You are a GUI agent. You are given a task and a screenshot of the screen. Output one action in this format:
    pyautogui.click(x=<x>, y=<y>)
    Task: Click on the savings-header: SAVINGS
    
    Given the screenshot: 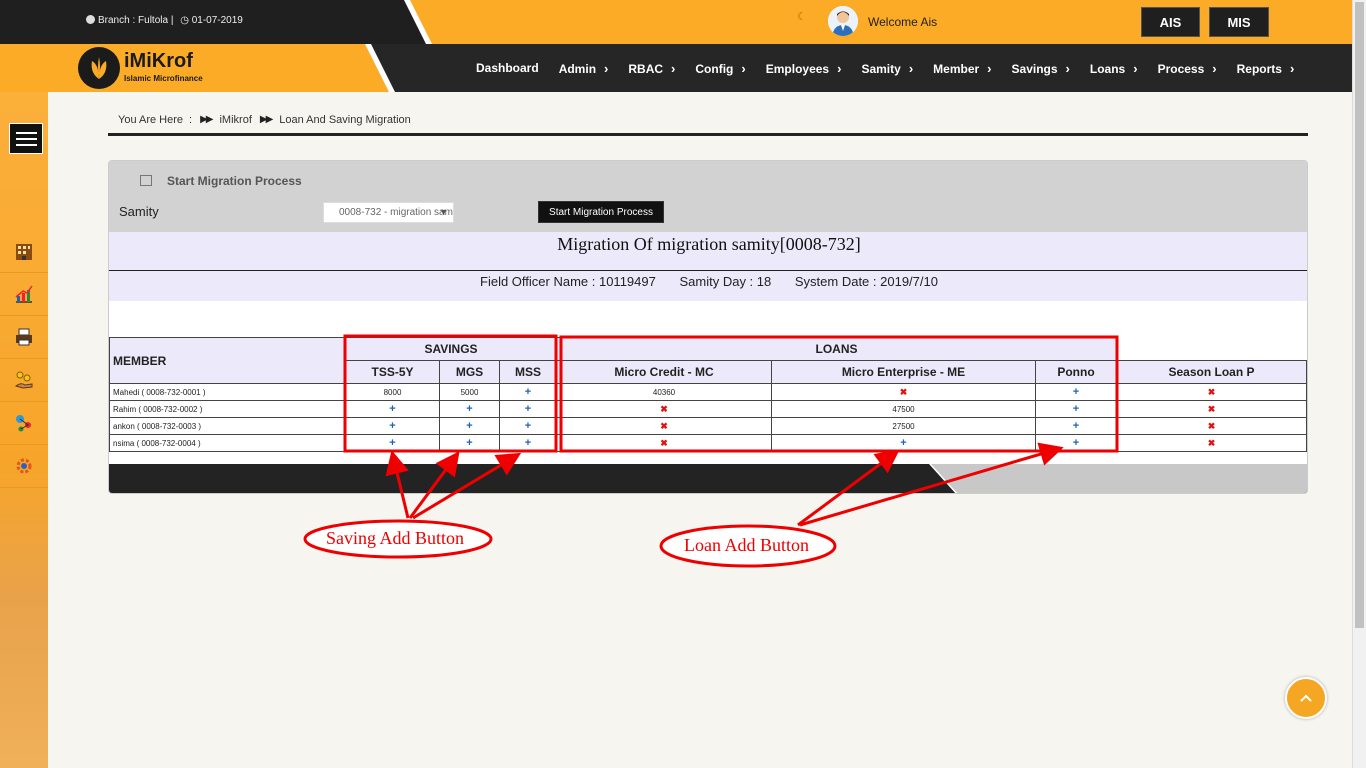 What is the action you would take?
    pyautogui.click(x=451, y=349)
    